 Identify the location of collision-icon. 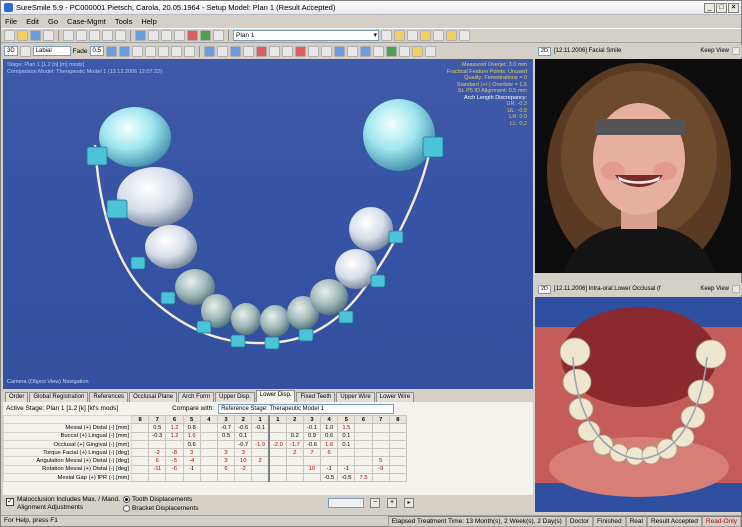
(313, 51).